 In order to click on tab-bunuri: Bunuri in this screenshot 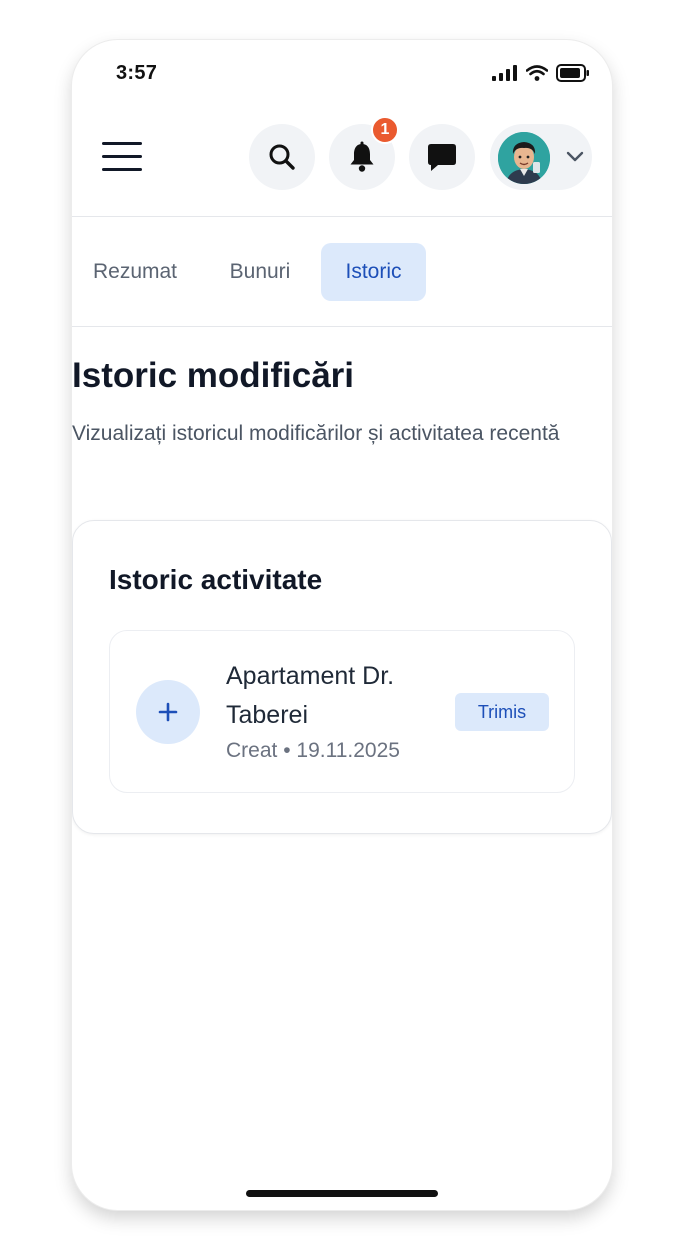, I will do `click(260, 272)`.